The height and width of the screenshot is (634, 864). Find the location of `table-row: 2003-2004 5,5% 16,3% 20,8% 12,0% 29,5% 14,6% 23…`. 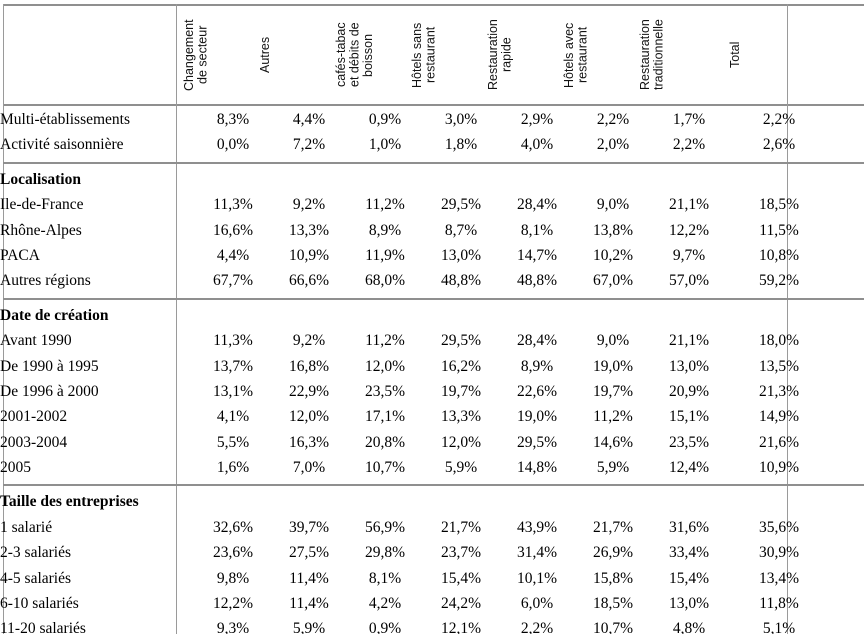

table-row: 2003-2004 5,5% 16,3% 20,8% 12,0% 29,5% 14,6% 23… is located at coordinates (432, 442).